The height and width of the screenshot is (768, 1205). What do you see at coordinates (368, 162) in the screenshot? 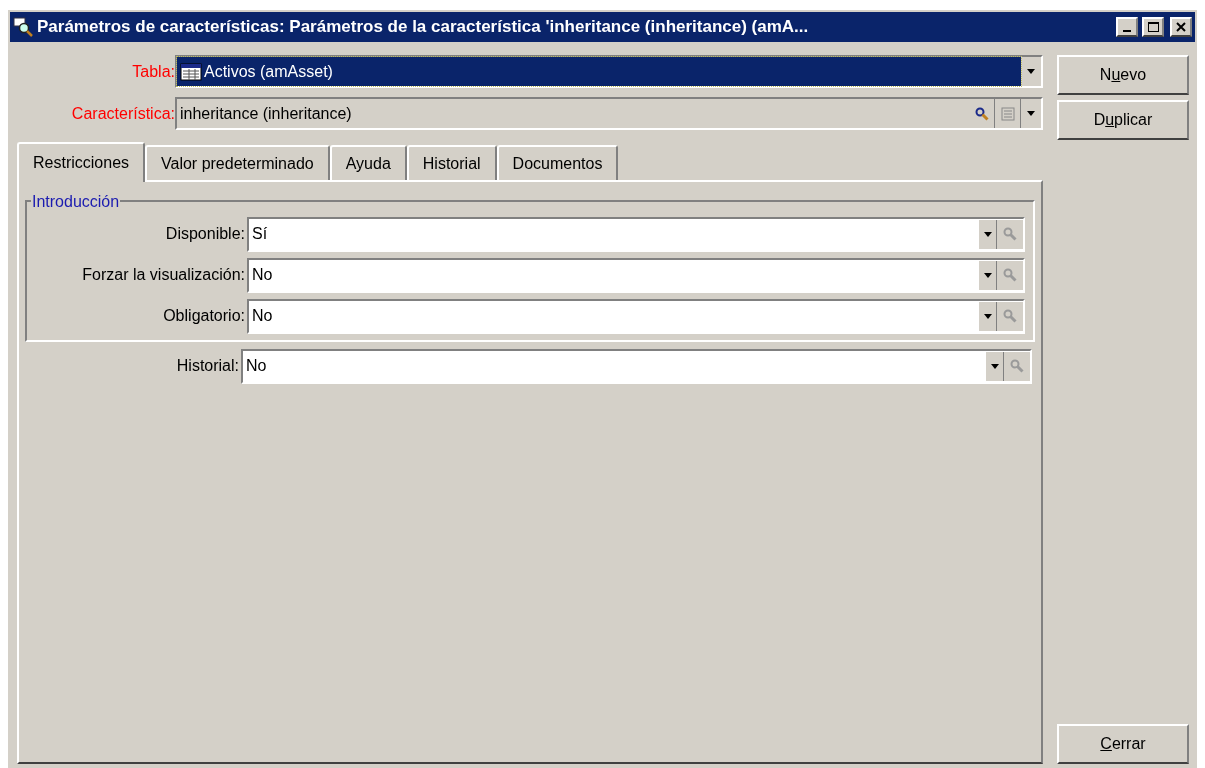
I see `tab: Ayuda` at bounding box center [368, 162].